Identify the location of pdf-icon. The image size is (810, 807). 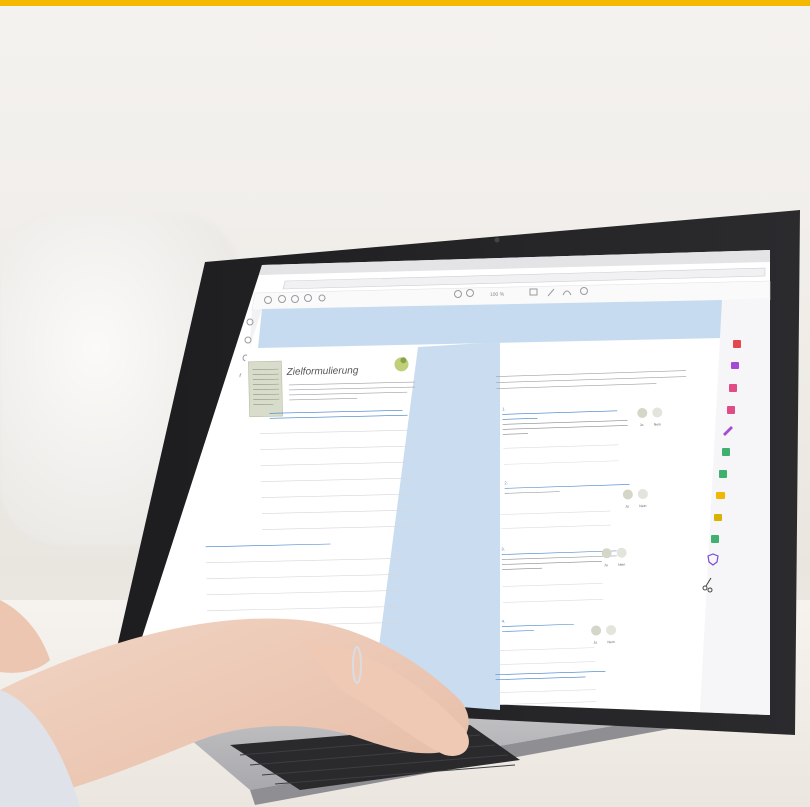
(737, 344).